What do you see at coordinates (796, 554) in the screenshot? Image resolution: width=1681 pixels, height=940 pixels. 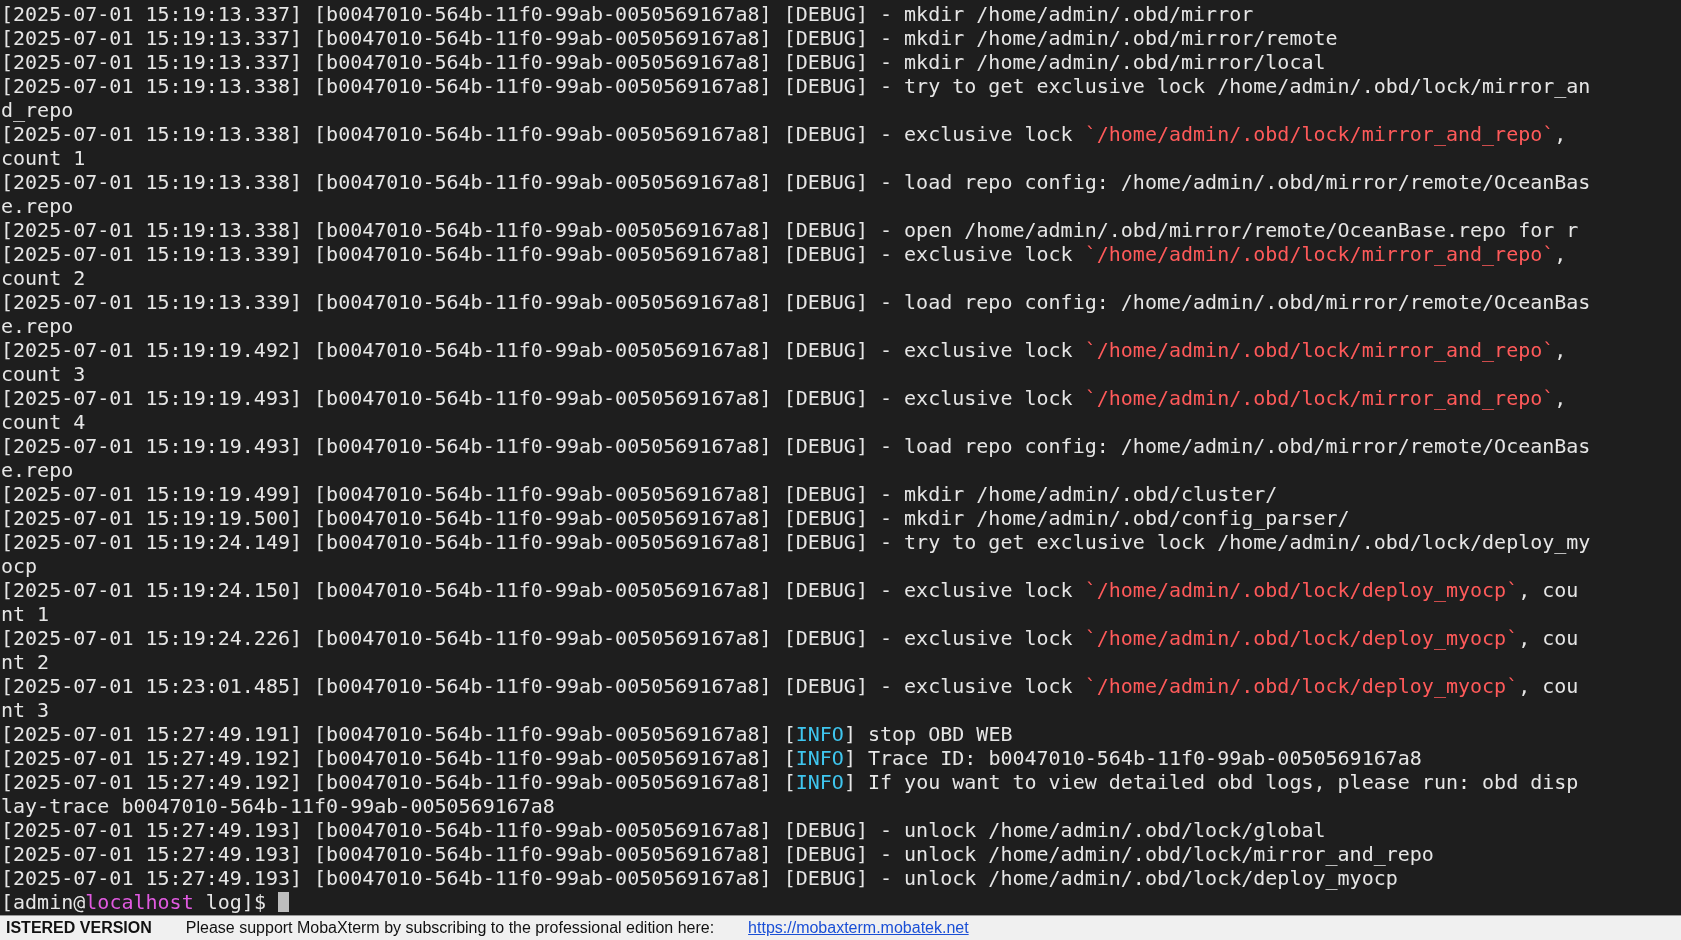 I see `log-line: [2025-07-01 15:19:24.149] [b0047010-564b-11f0-99ab-0050569167a8] [DEBUG] - try to get exclusive lock /home/admin/.obd/lock/deploy_myocp` at bounding box center [796, 554].